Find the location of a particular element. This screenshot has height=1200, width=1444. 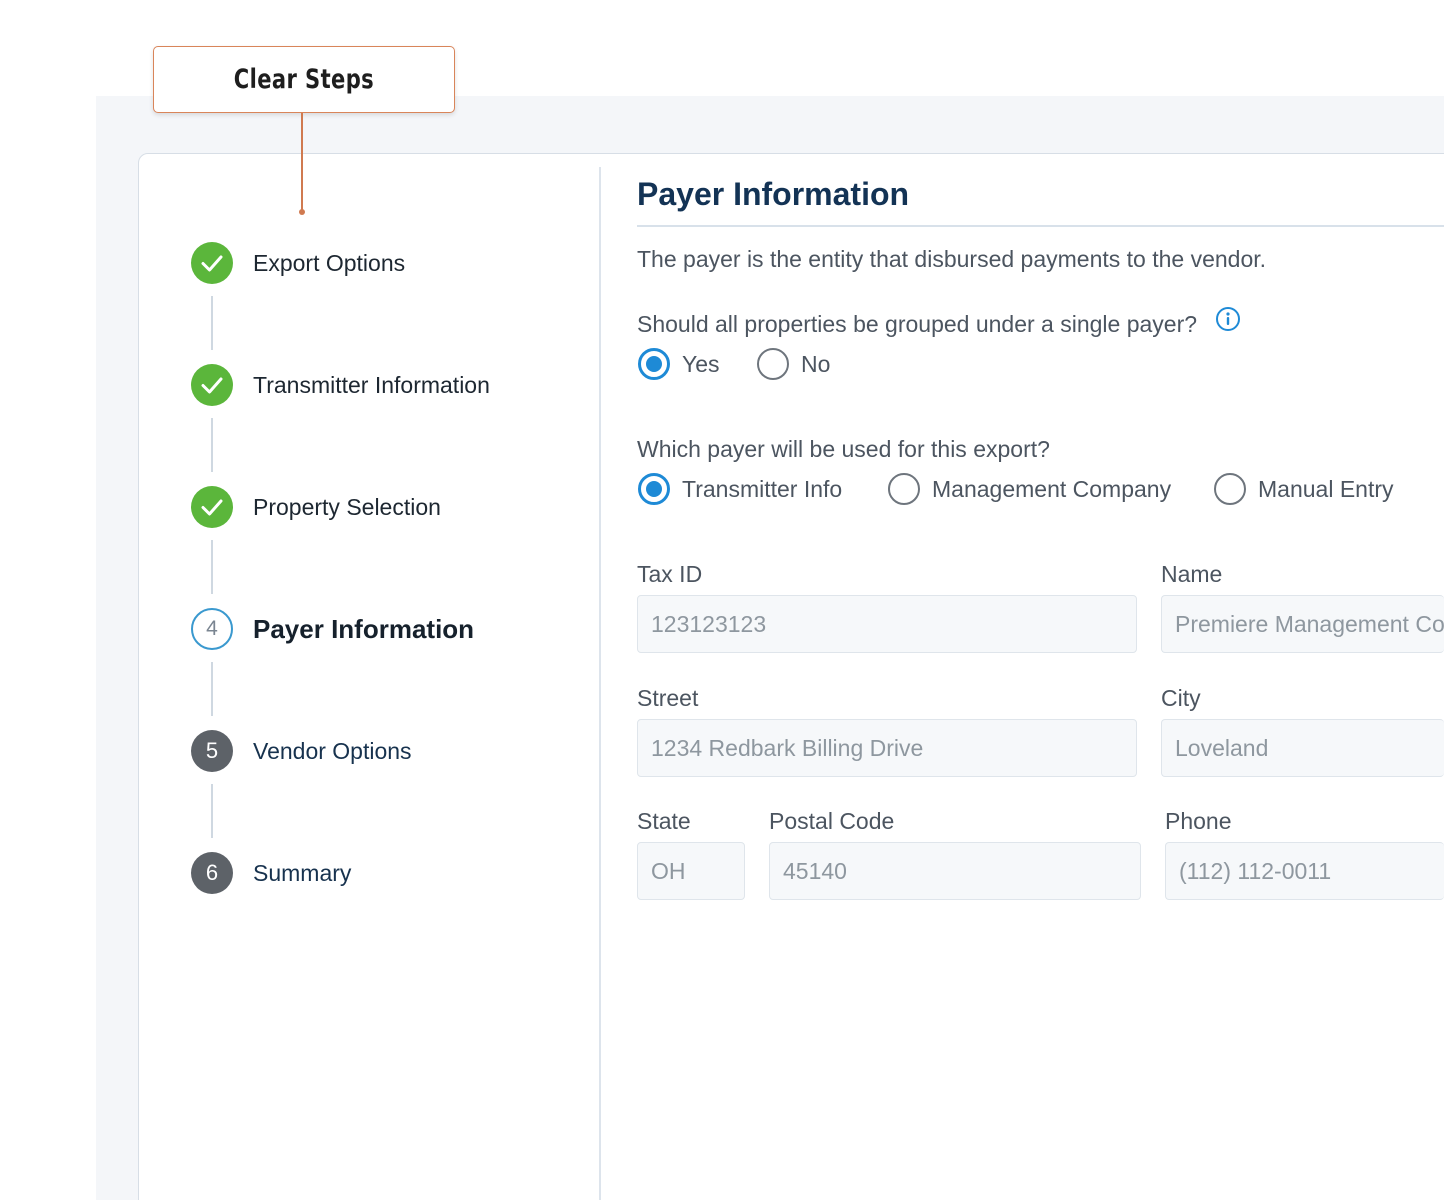

street-label: Street is located at coordinates (668, 698).